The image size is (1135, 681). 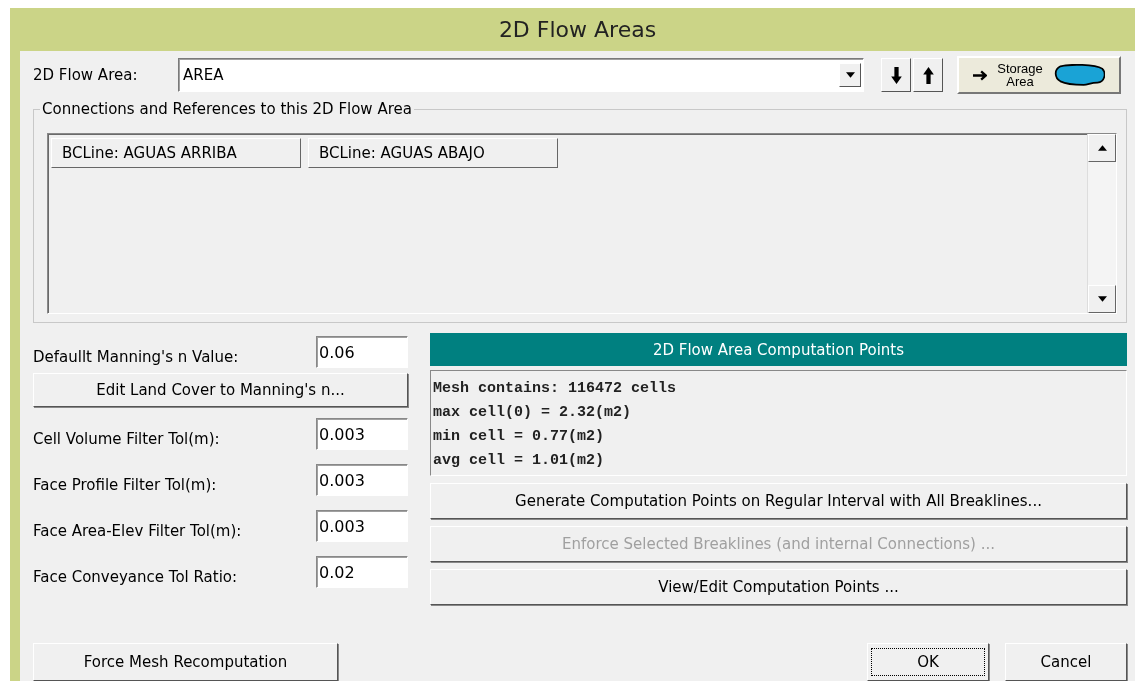 I want to click on info-line: Mesh contains: 116472 cells, so click(x=555, y=389).